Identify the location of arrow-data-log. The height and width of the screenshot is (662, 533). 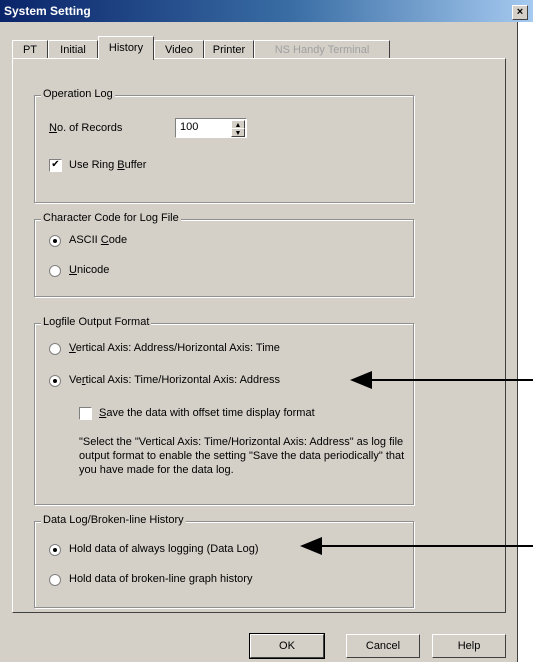
(416, 546).